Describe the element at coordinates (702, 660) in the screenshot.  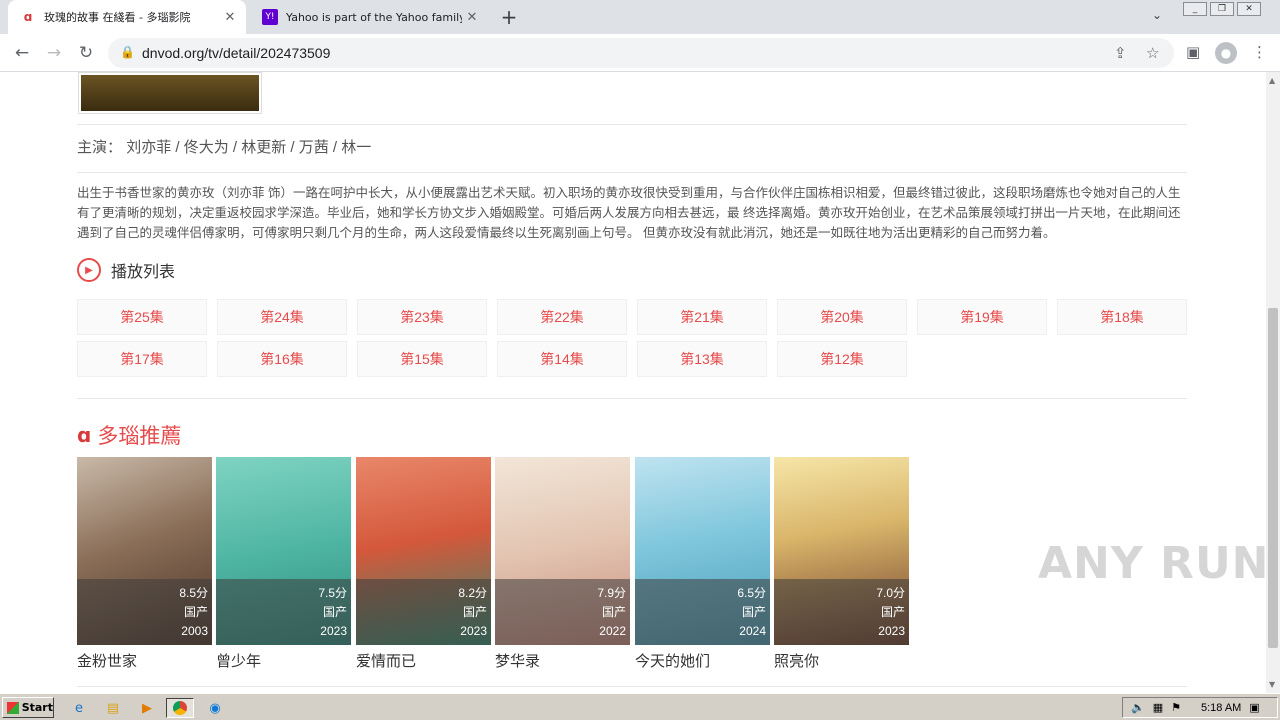
I see `card-title: 今天的她们` at that location.